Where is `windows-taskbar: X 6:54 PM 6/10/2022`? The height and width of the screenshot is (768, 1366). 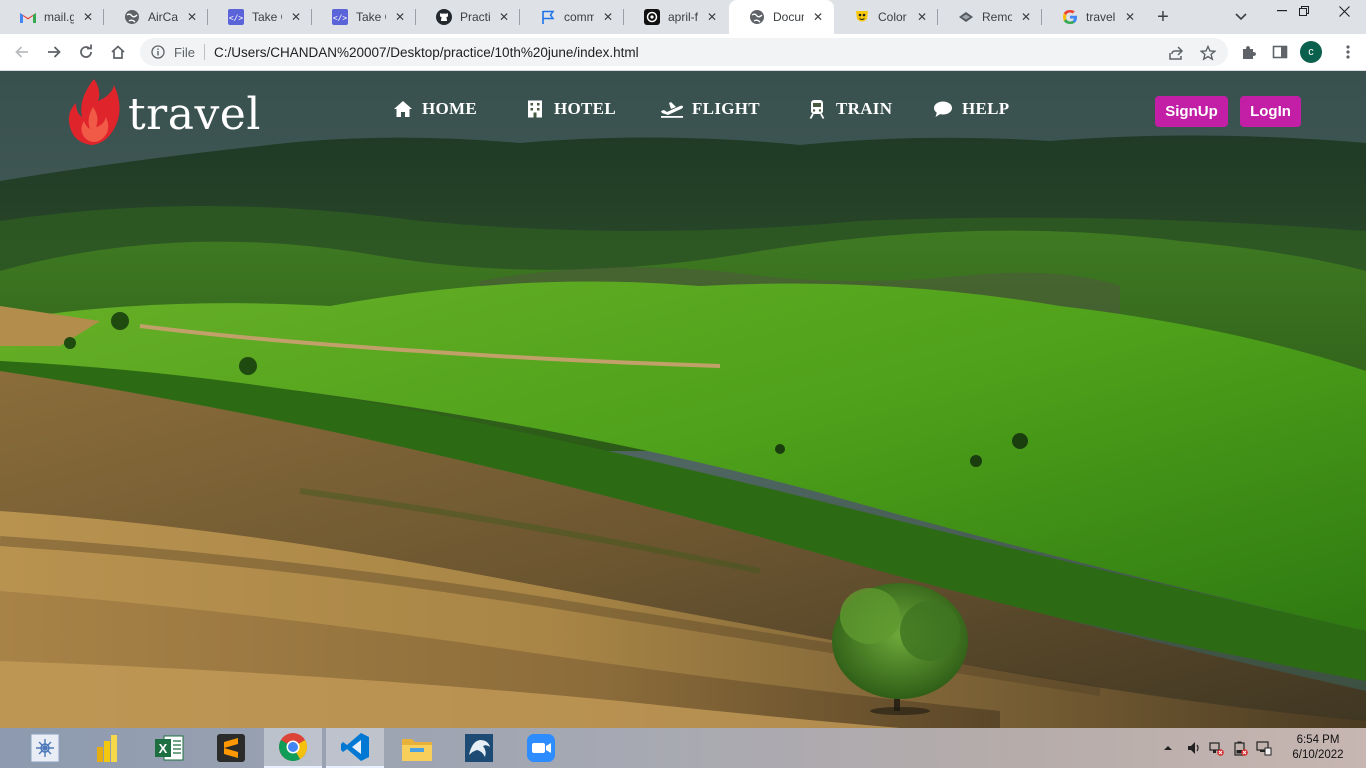 windows-taskbar: X 6:54 PM 6/10/2022 is located at coordinates (683, 748).